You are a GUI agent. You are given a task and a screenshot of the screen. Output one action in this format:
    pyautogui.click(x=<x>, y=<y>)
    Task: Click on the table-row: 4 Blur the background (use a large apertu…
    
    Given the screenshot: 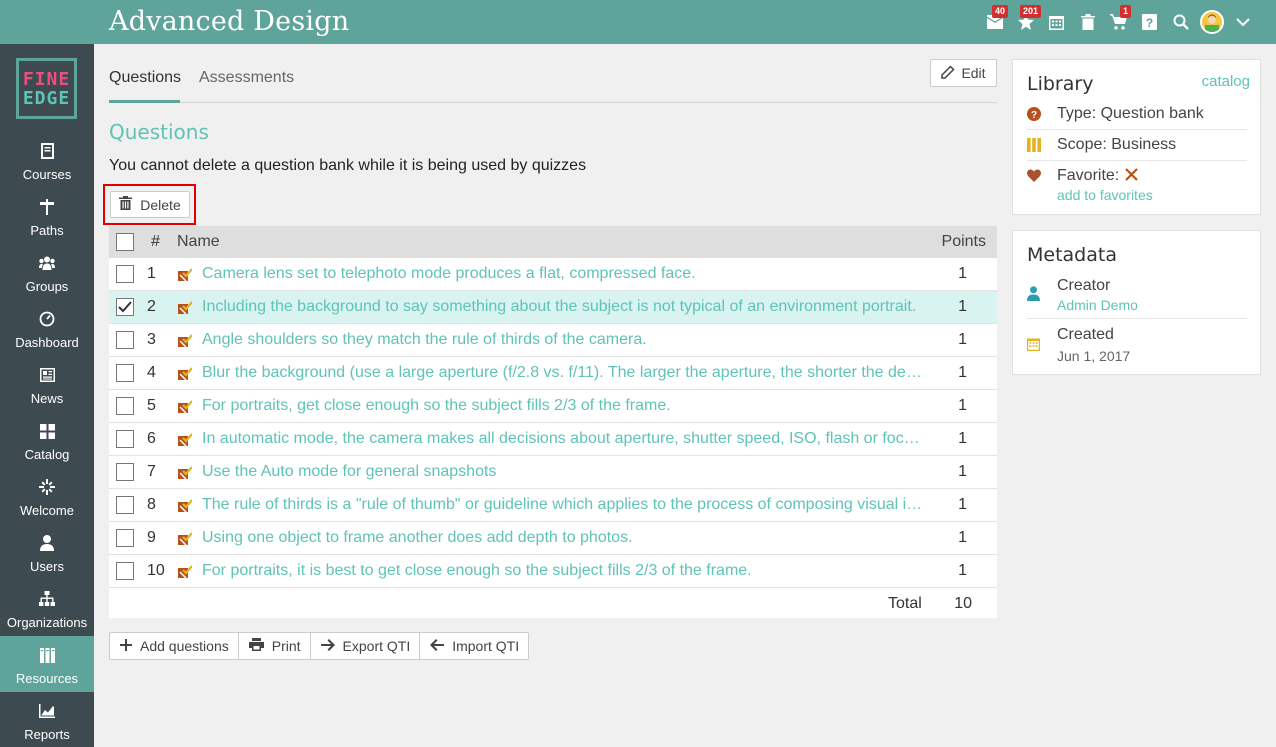 What is the action you would take?
    pyautogui.click(x=553, y=373)
    